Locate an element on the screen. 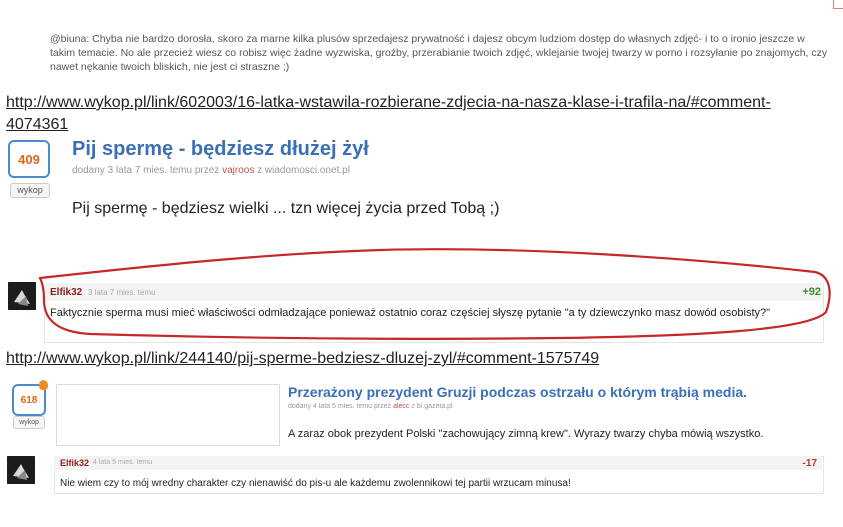 Image resolution: width=843 pixels, height=527 pixels. meta-user-link: alecc is located at coordinates (401, 406).